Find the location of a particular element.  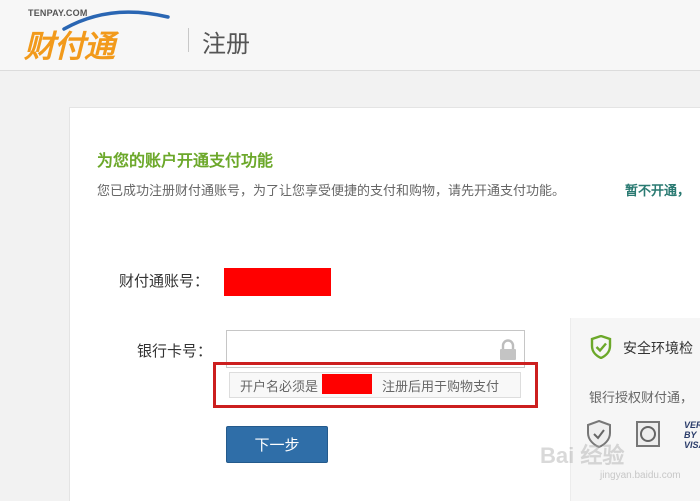

bank-card-label: 银行卡号： is located at coordinates (175, 351).